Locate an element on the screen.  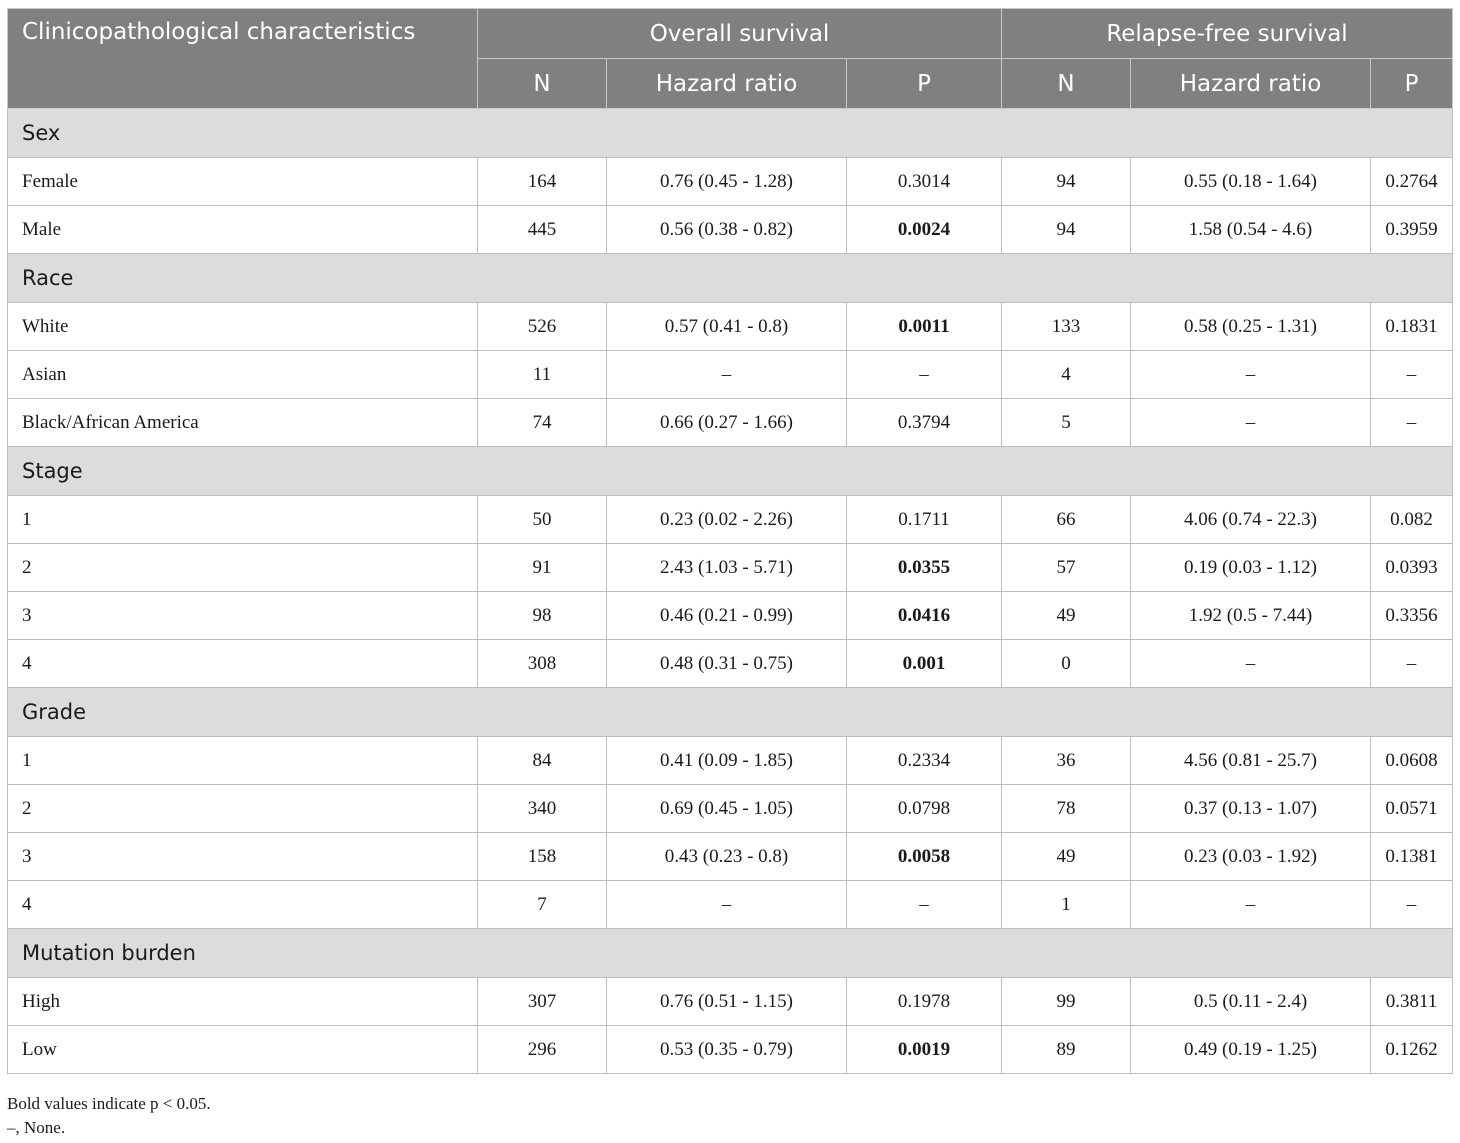
cell-rfs-hazard-ratio: 0.58 (0.25 - 1.31) is located at coordinates (1251, 326).